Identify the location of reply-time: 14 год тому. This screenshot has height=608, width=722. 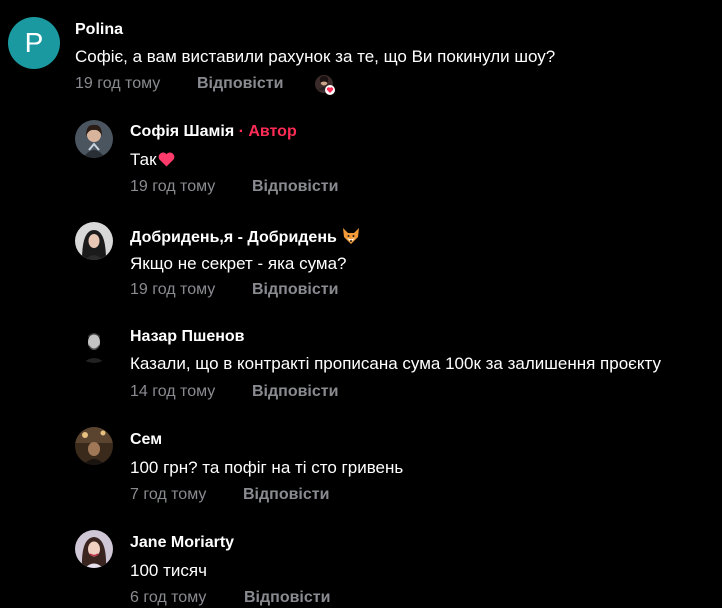
(173, 391).